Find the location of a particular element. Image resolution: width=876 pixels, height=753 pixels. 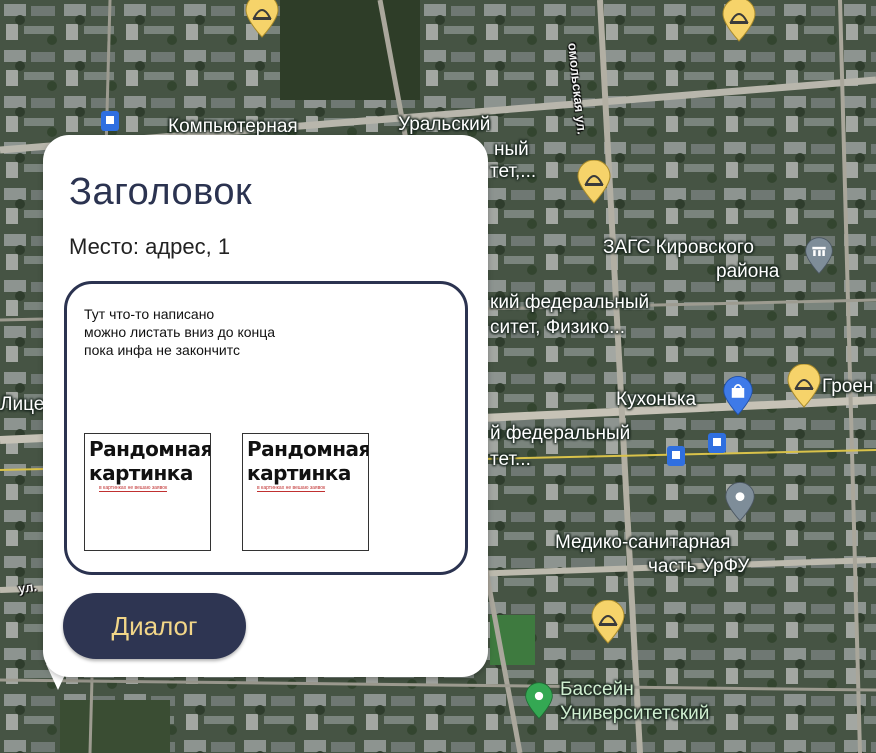

government-pin is located at coordinates (819, 256).